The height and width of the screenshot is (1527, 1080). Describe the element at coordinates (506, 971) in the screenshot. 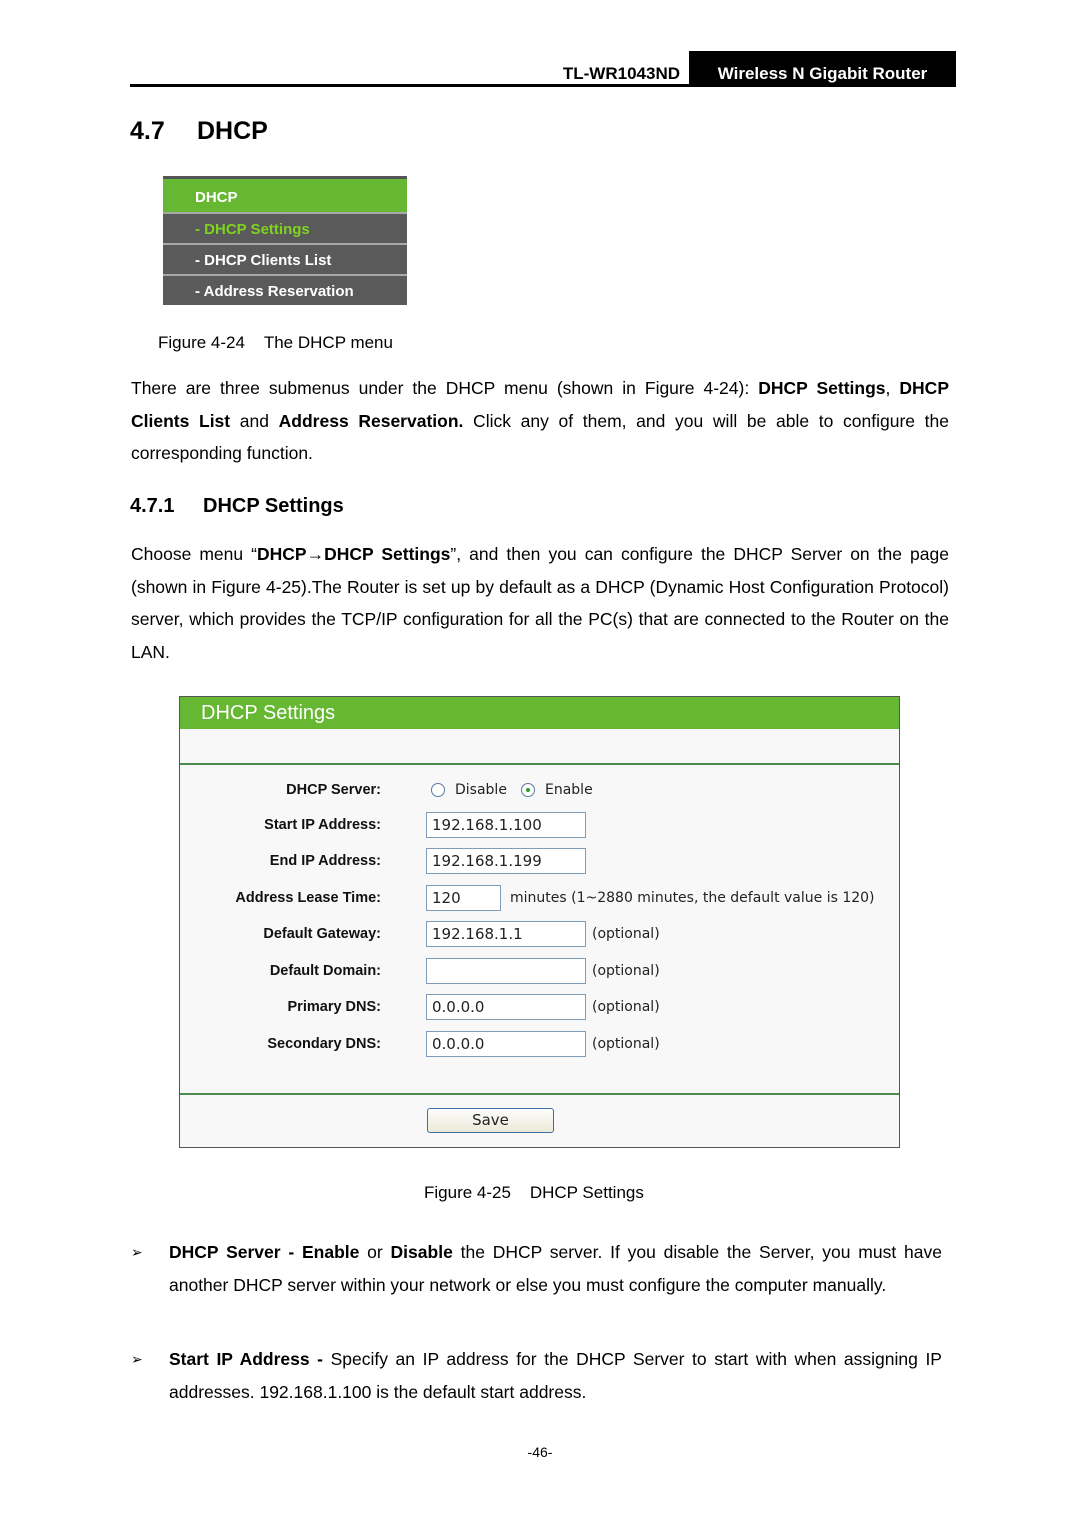

I see `default-domain-input` at that location.